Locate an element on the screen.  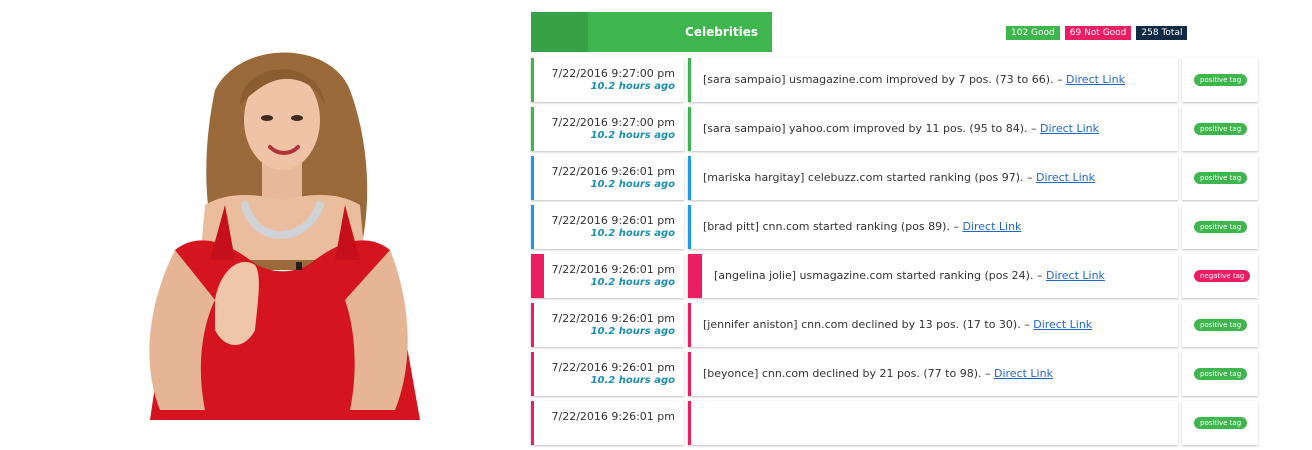
alert-row: 7/22/2016 9:26:01 pm positive tag is located at coordinates (895, 423).